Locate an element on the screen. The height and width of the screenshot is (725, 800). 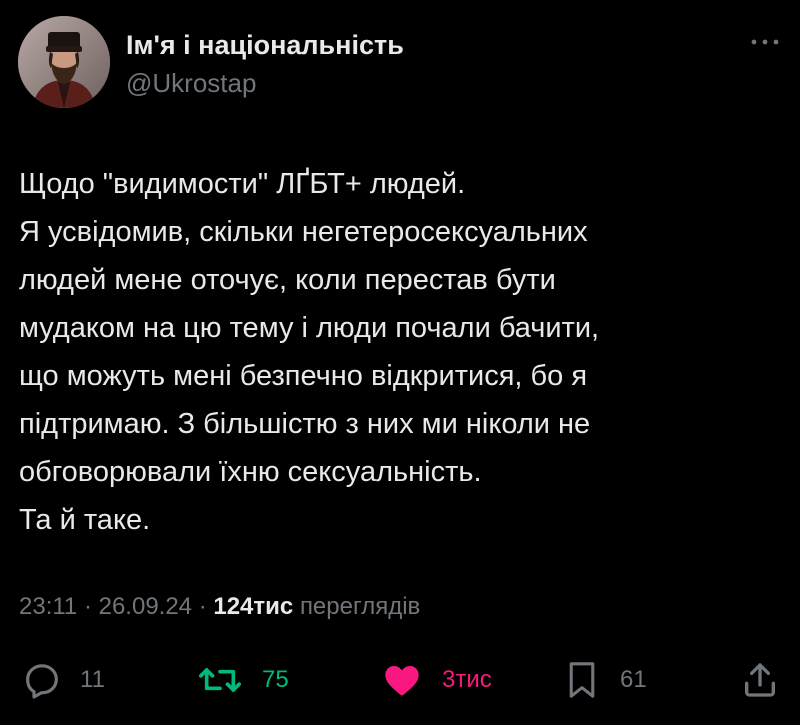
display-name: Ім'я і національність is located at coordinates (265, 45).